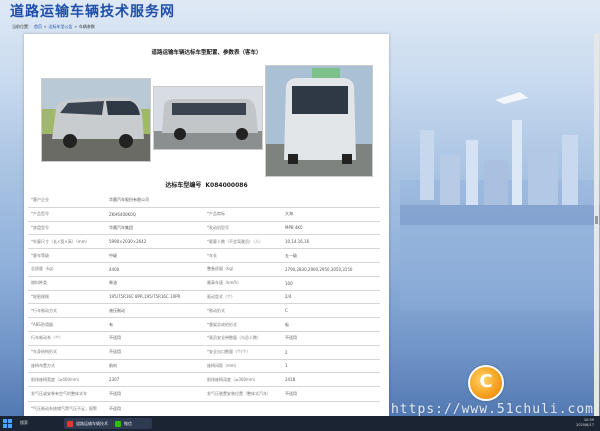 This screenshot has width=600, height=431. I want to click on vehicle-photo-rear, so click(319, 121).